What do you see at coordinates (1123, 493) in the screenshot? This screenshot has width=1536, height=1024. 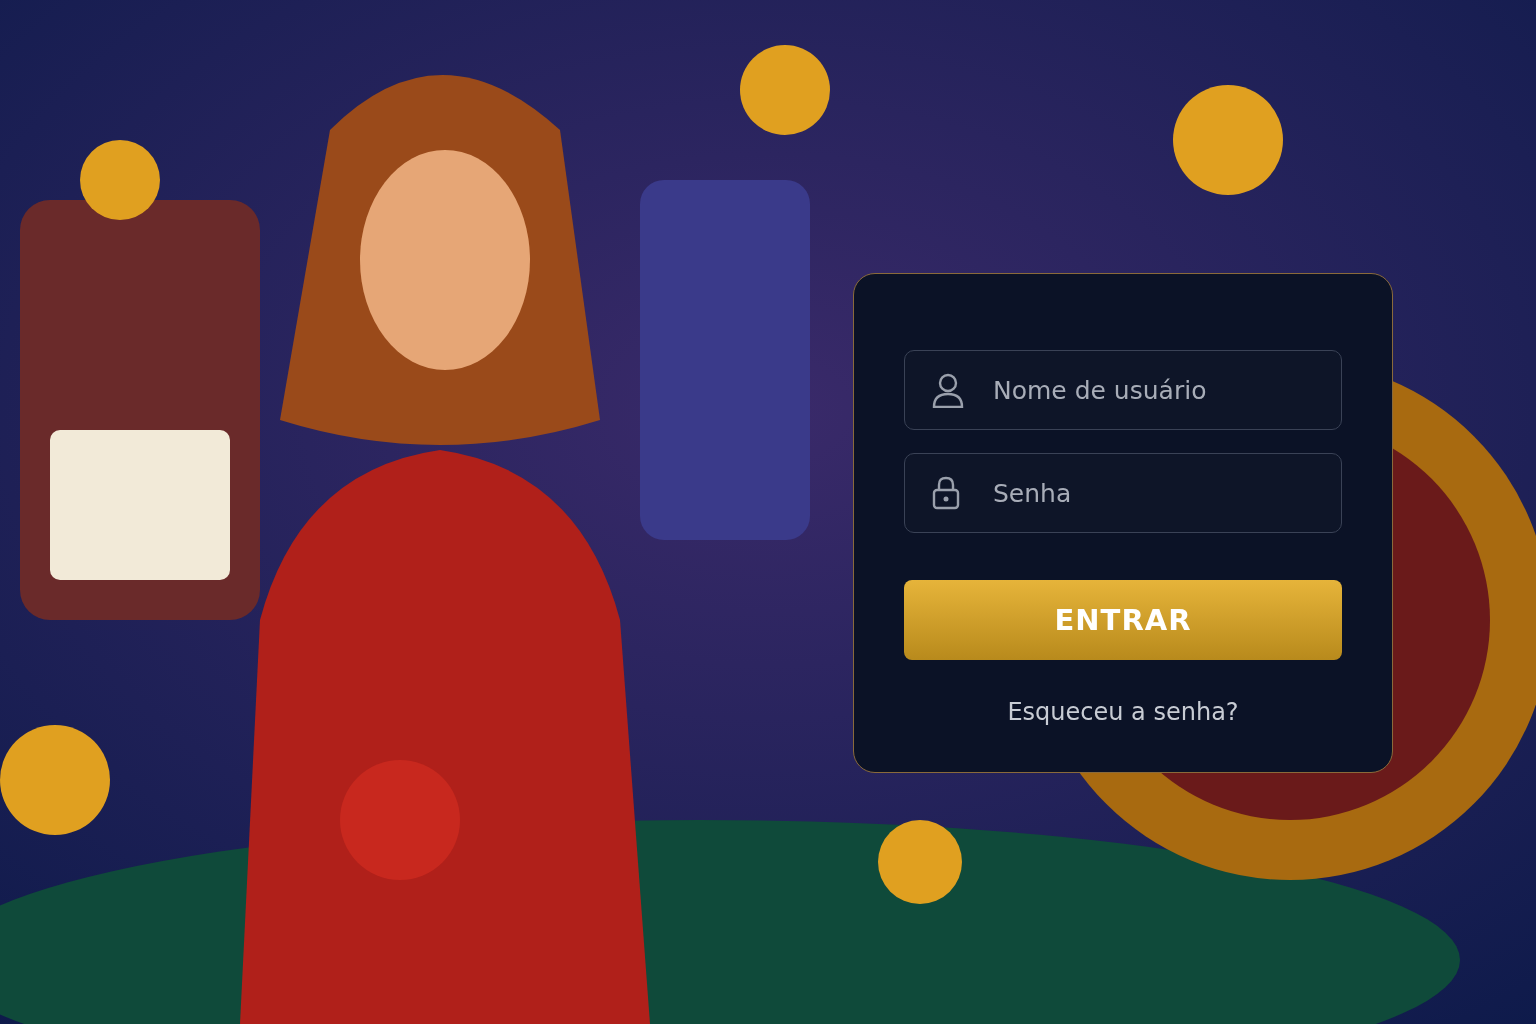 I see `password-field: Senha` at bounding box center [1123, 493].